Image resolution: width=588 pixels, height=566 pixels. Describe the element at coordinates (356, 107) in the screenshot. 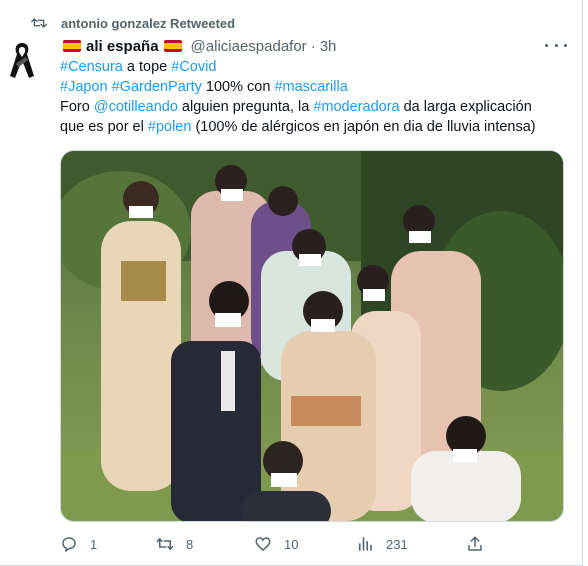

I see `hashtag-moderadora: #moderadora` at that location.